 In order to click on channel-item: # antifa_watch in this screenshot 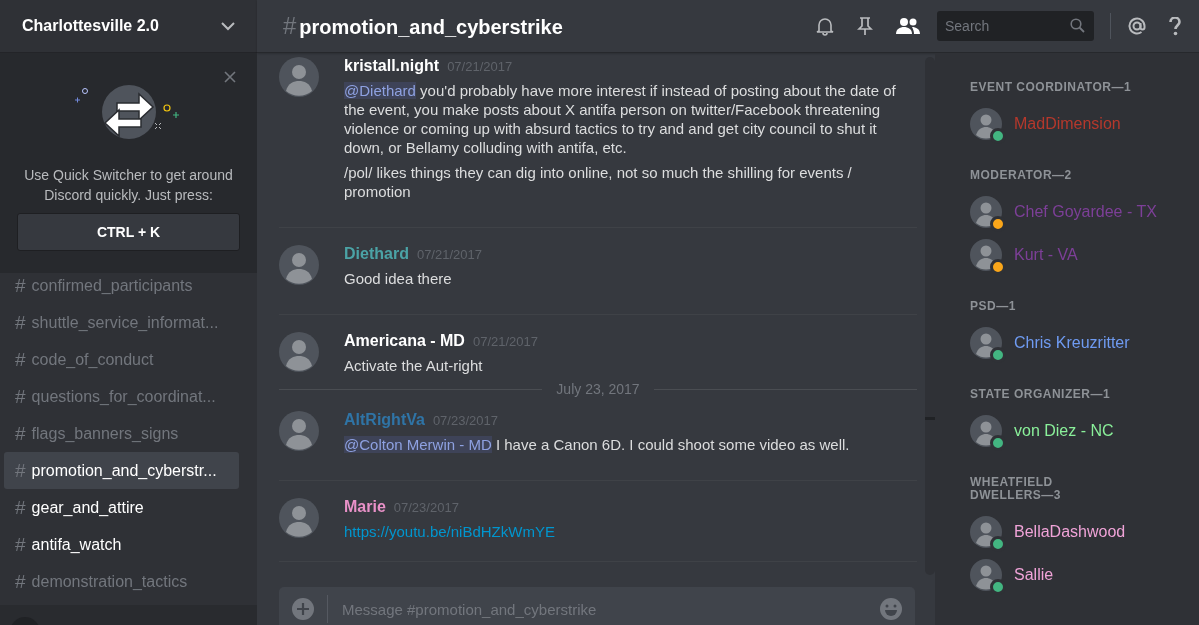, I will do `click(121, 544)`.